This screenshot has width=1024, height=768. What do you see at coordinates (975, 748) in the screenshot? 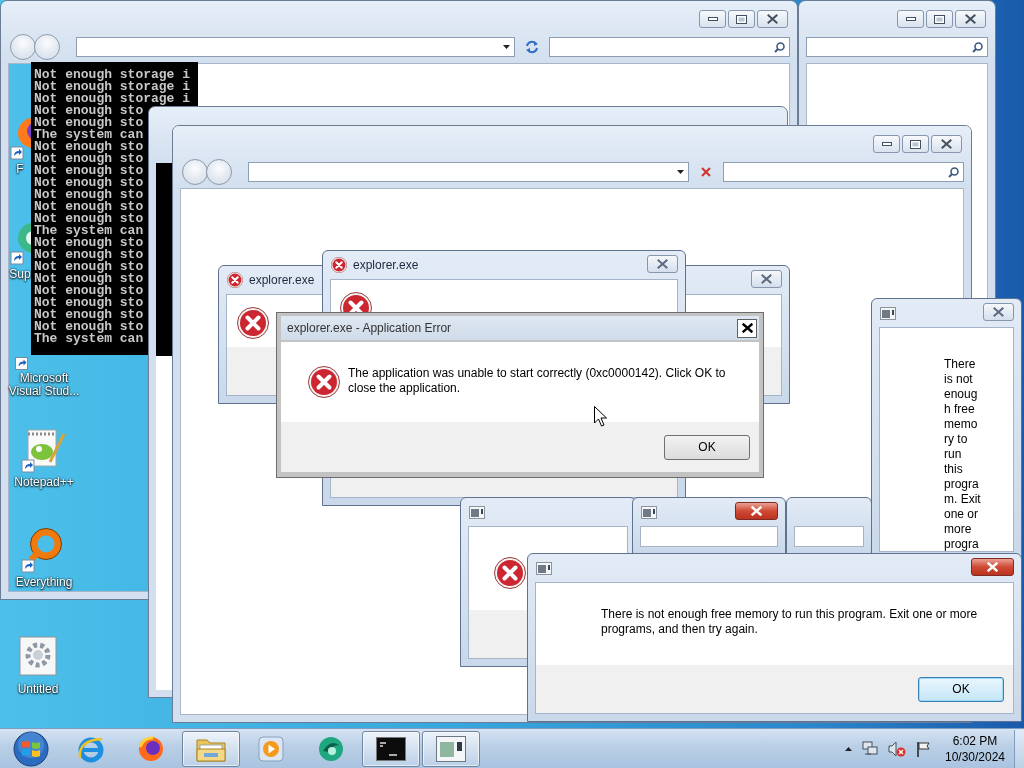
I see `clock: 6:02 PM 10/30/2024` at bounding box center [975, 748].